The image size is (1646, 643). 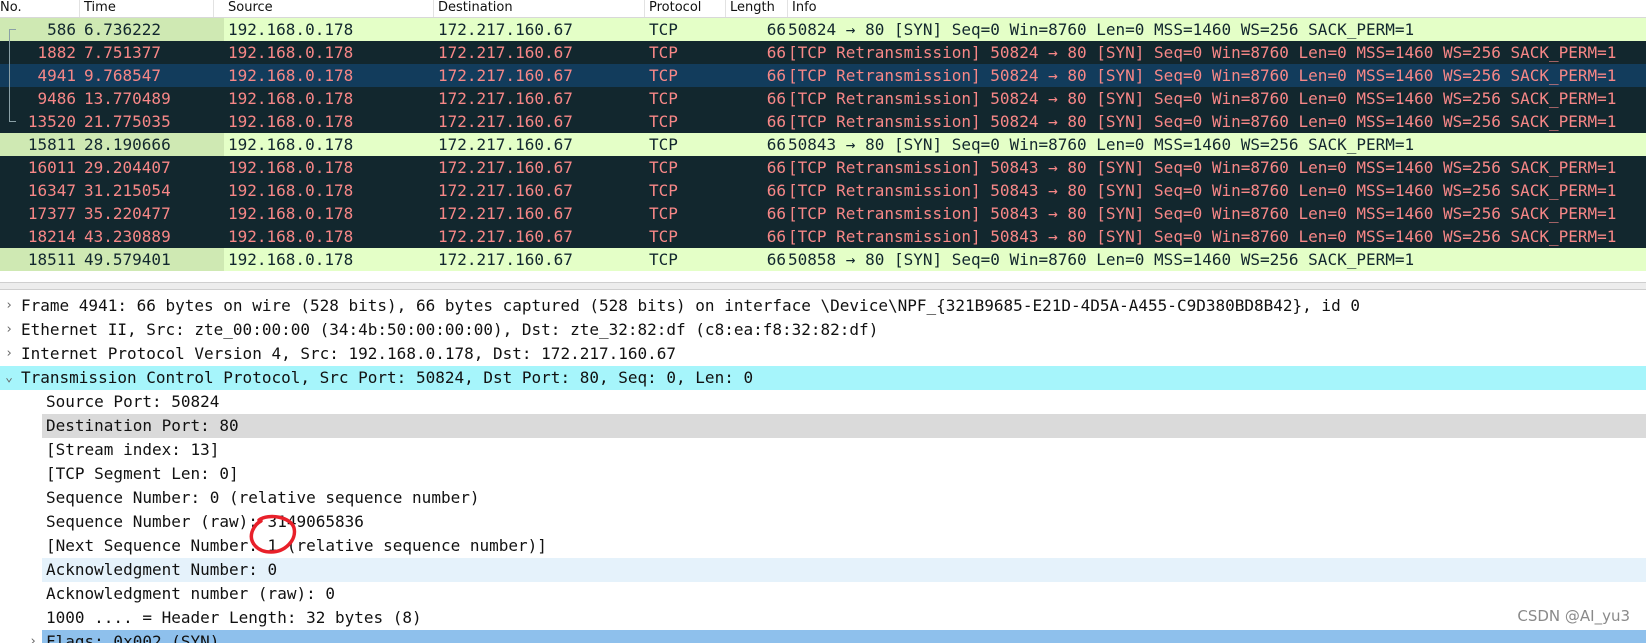 What do you see at coordinates (9, 378) in the screenshot?
I see `expanded-chevron-icon: ⌄` at bounding box center [9, 378].